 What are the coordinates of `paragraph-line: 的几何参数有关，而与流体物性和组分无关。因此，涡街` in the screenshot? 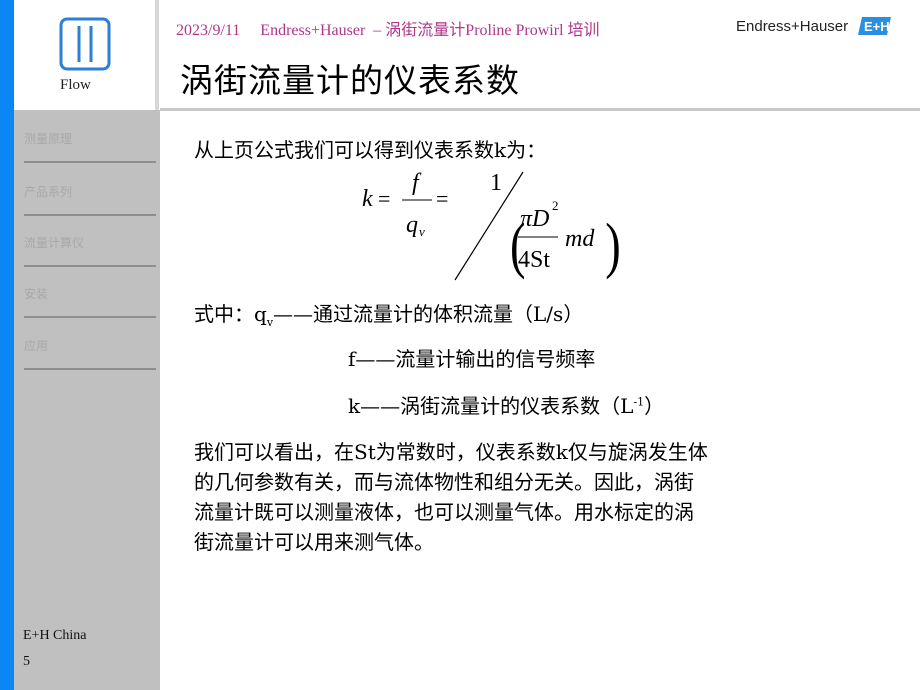 It's located at (444, 482).